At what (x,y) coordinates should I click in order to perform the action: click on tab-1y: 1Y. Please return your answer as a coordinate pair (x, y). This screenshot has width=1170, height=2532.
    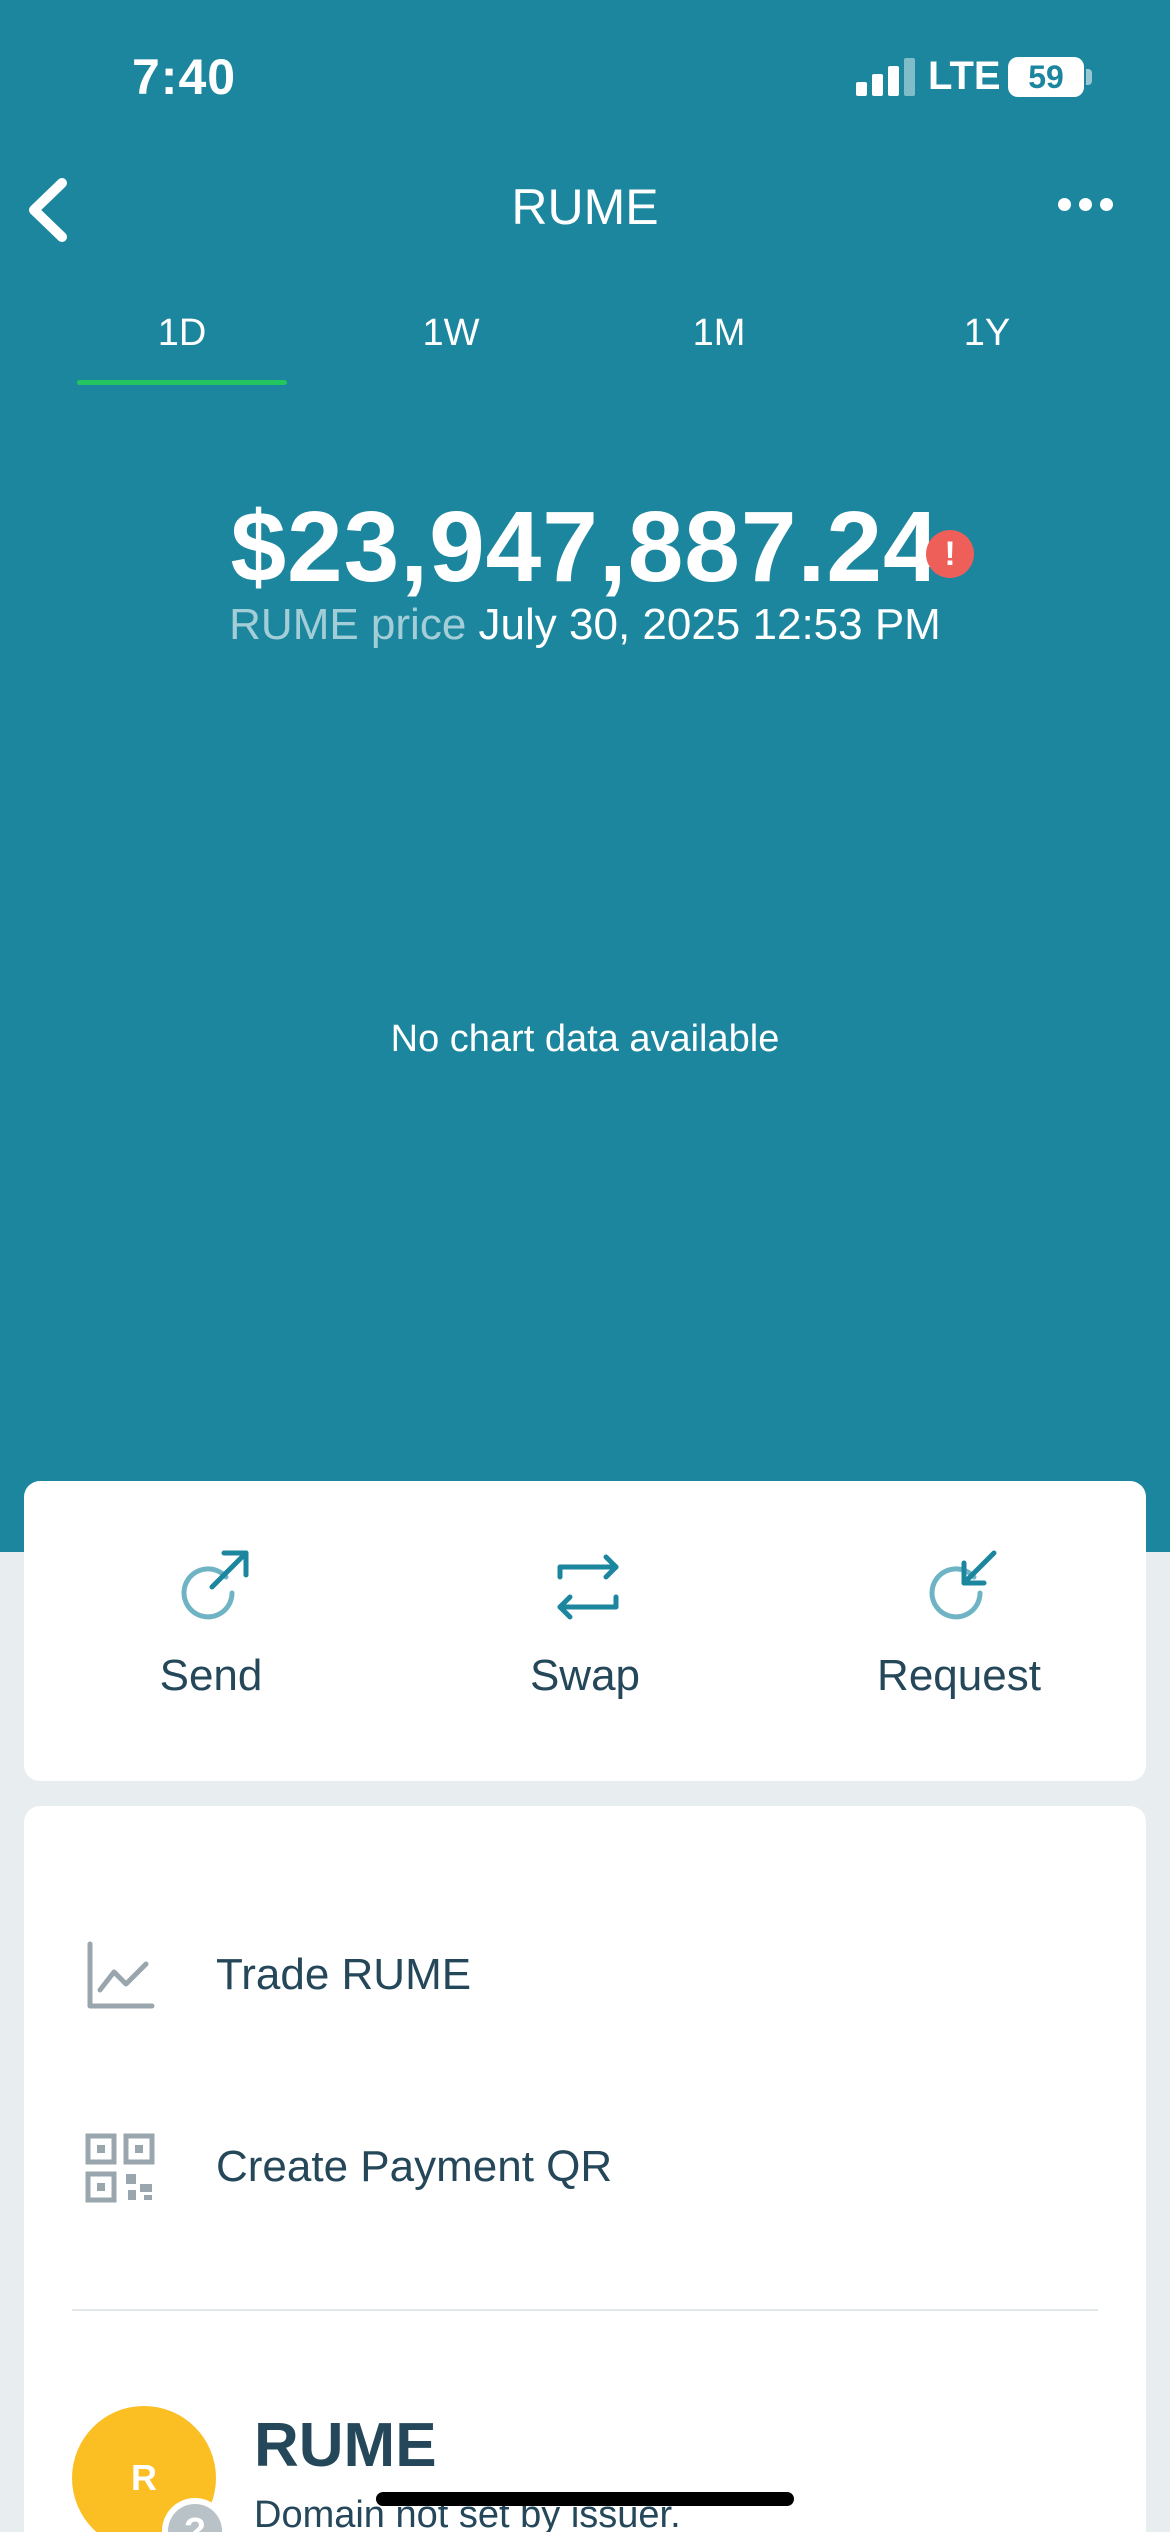
    Looking at the image, I should click on (987, 333).